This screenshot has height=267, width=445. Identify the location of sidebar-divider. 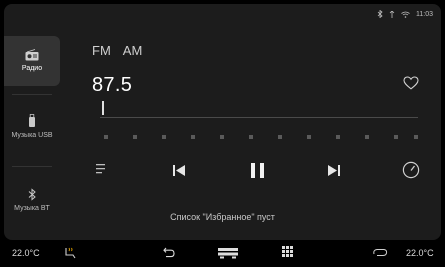
(32, 94).